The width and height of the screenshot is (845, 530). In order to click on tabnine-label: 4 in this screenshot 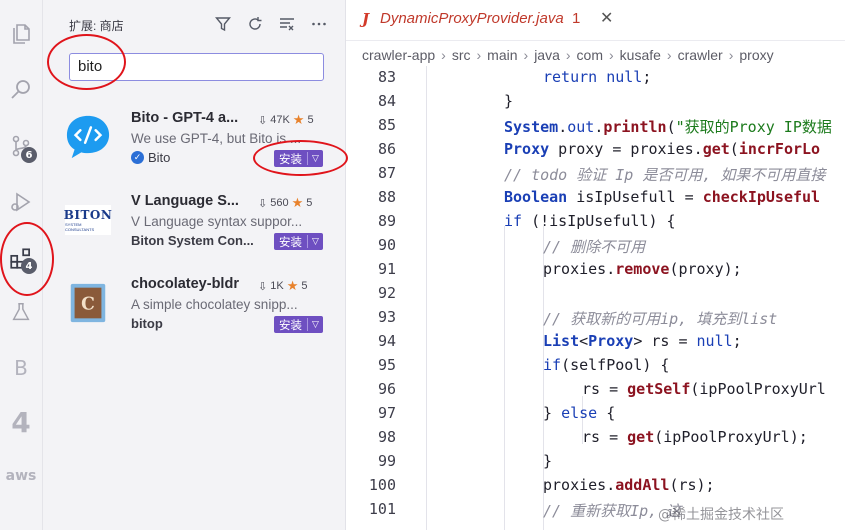, I will do `click(21, 422)`.